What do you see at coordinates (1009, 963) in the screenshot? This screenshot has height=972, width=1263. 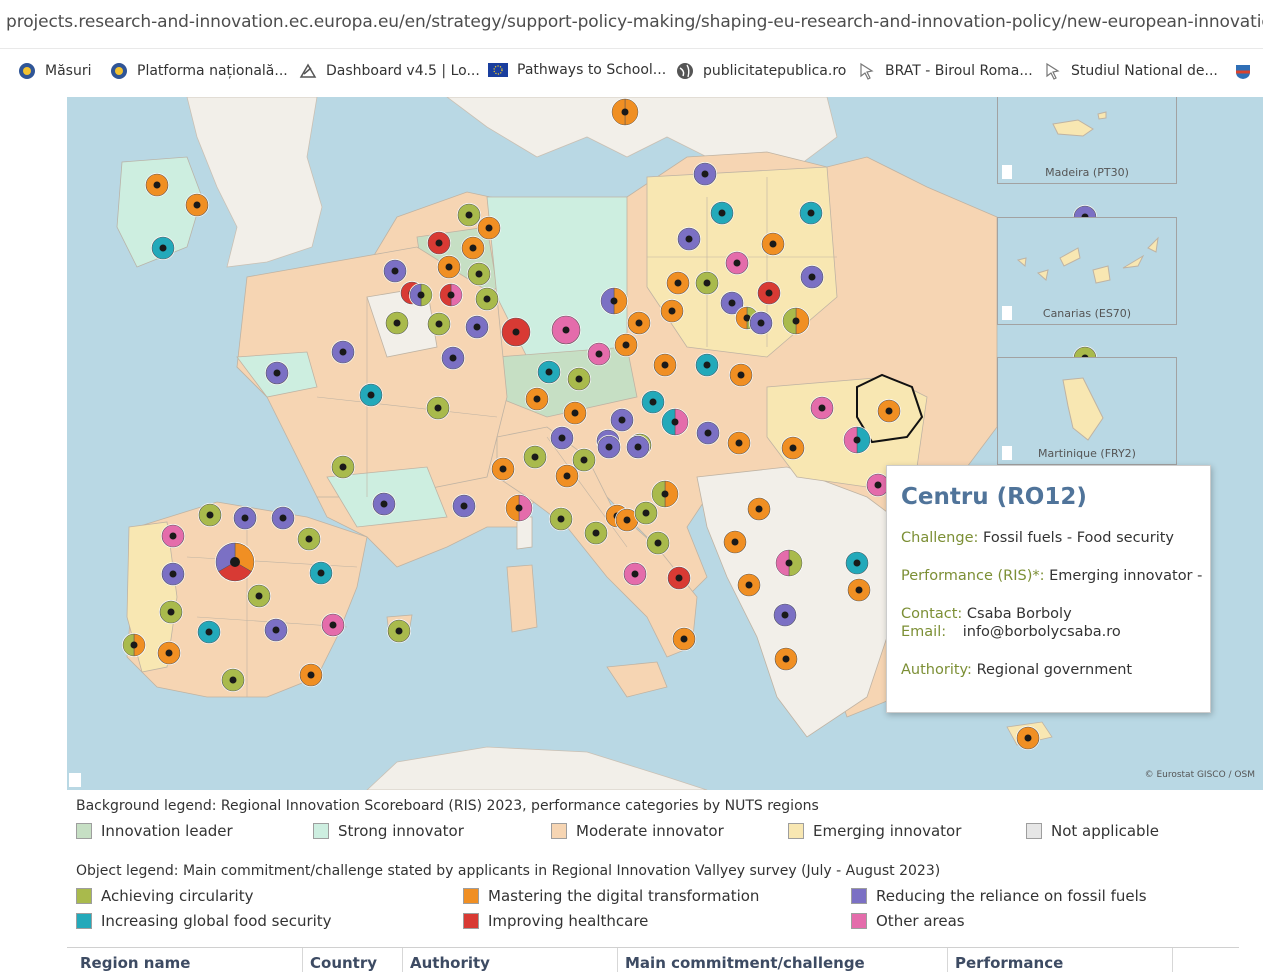 I see `column-performance: Performance` at bounding box center [1009, 963].